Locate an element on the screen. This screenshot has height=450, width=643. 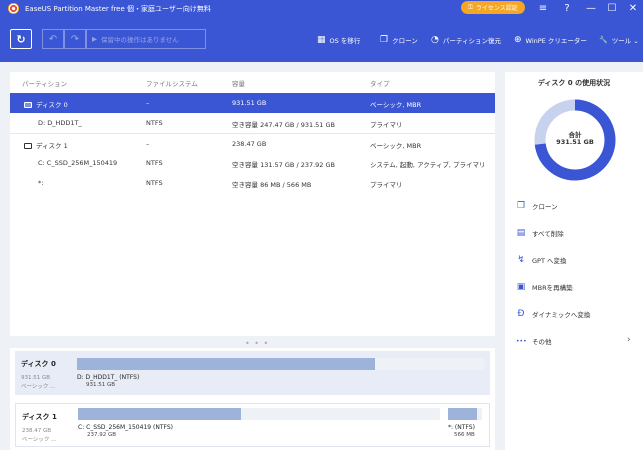
partition-recovery-button: ◔ パーティション復元 is located at coordinates (466, 39).